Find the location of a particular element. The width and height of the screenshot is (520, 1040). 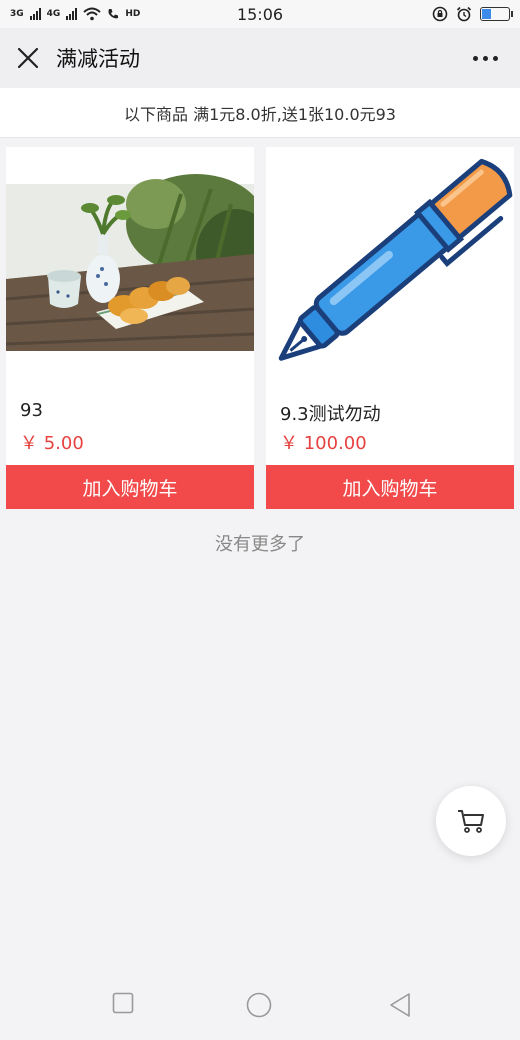

product-price: ￥ 100.00 is located at coordinates (323, 443).